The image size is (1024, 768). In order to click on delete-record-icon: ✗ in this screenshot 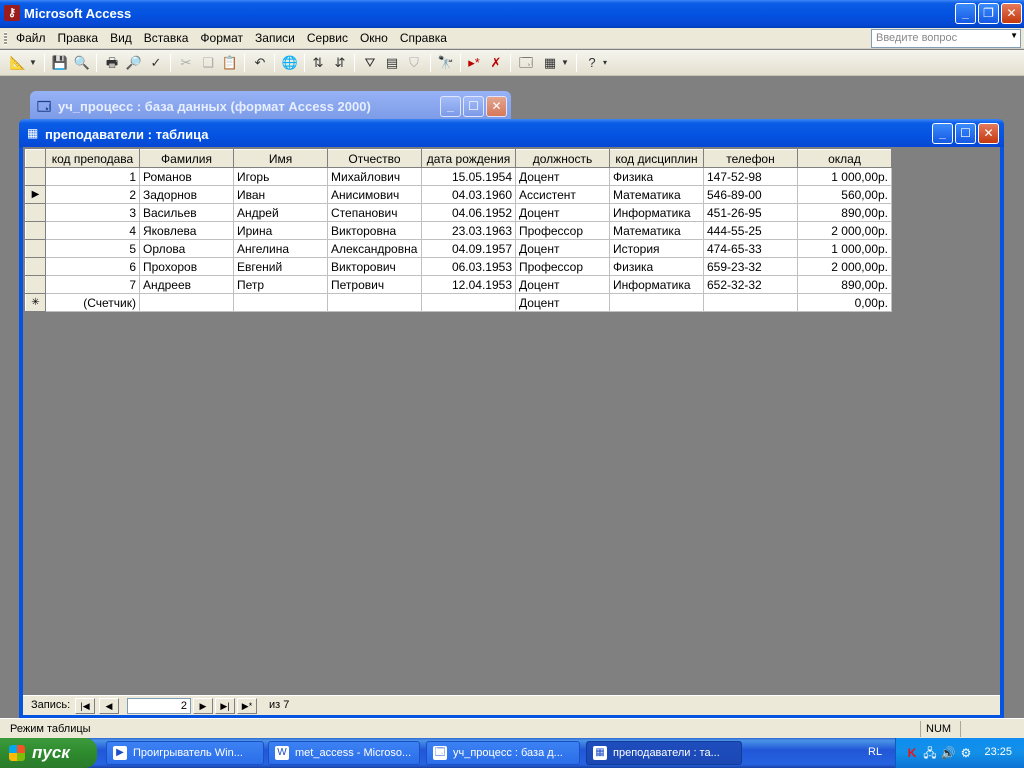, I will do `click(496, 63)`.